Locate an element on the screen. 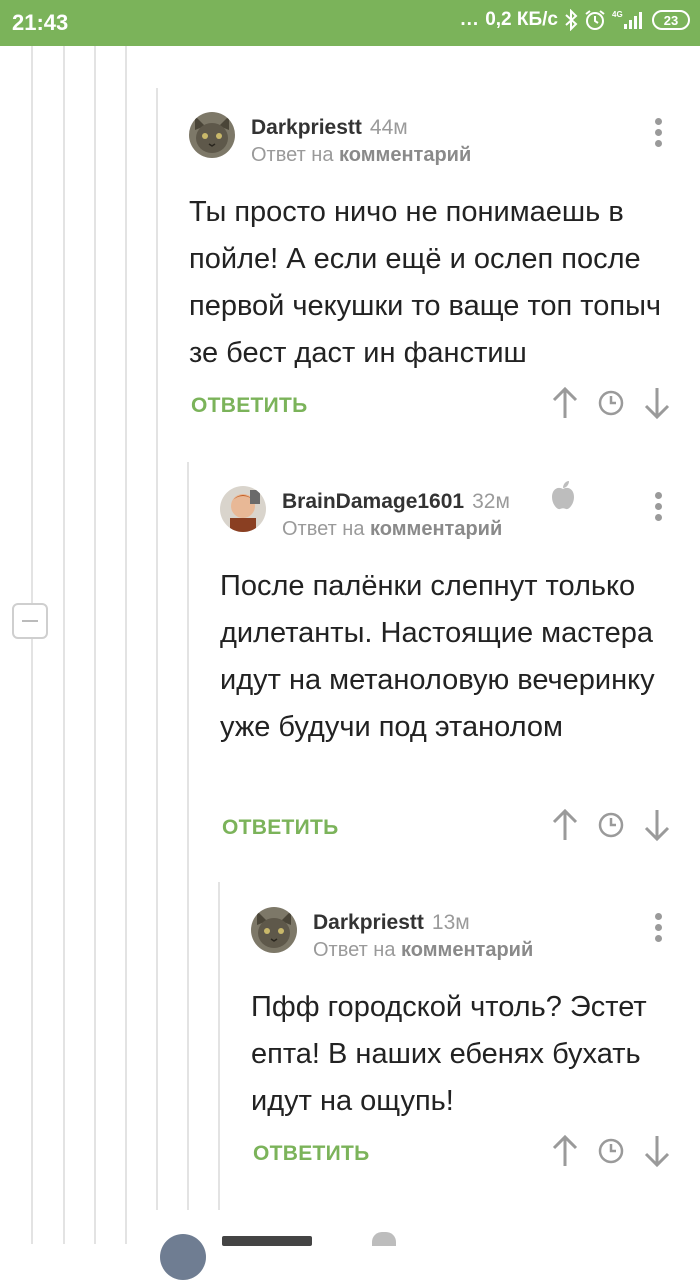 The width and height of the screenshot is (700, 1280). next-comment-author is located at coordinates (267, 1241).